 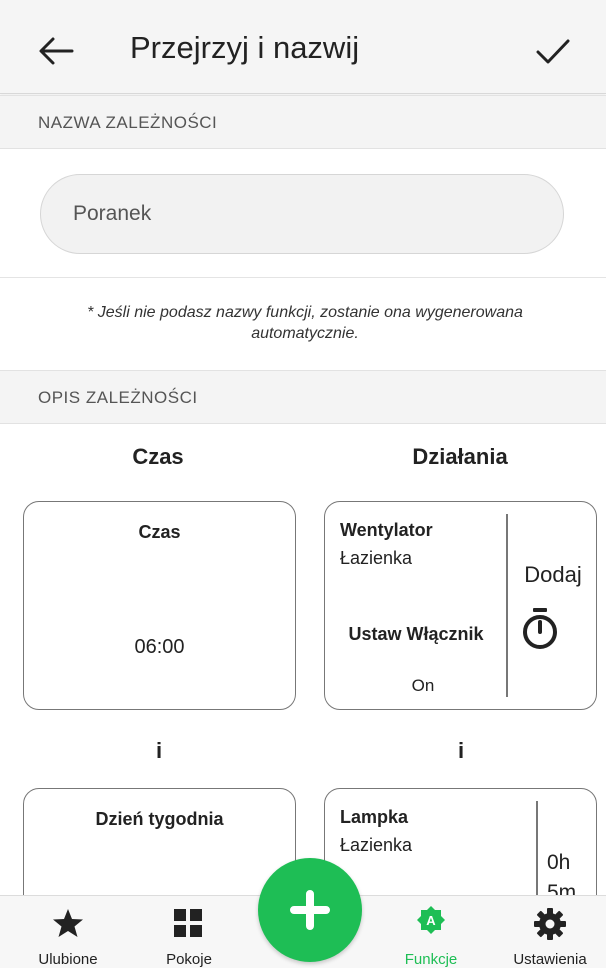 What do you see at coordinates (303, 122) in the screenshot?
I see `section-header-name: NAZWA ZALEŻNOŚCI` at bounding box center [303, 122].